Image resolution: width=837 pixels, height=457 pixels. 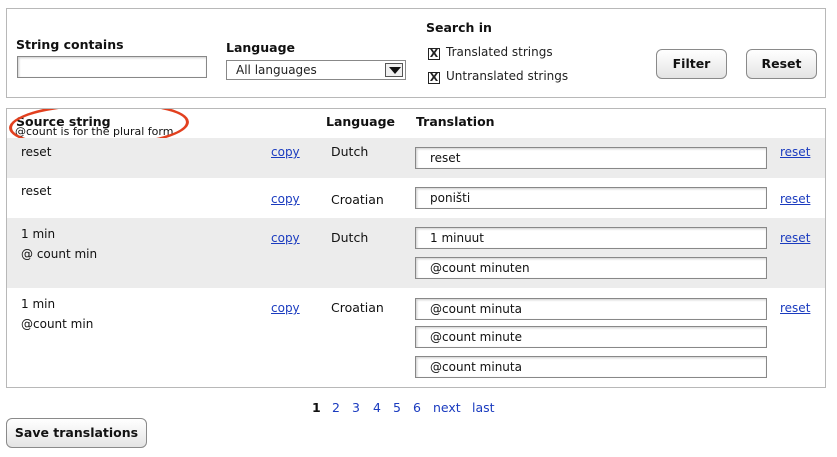 I want to click on untranslated-strings-label: Untranslated strings, so click(x=507, y=76).